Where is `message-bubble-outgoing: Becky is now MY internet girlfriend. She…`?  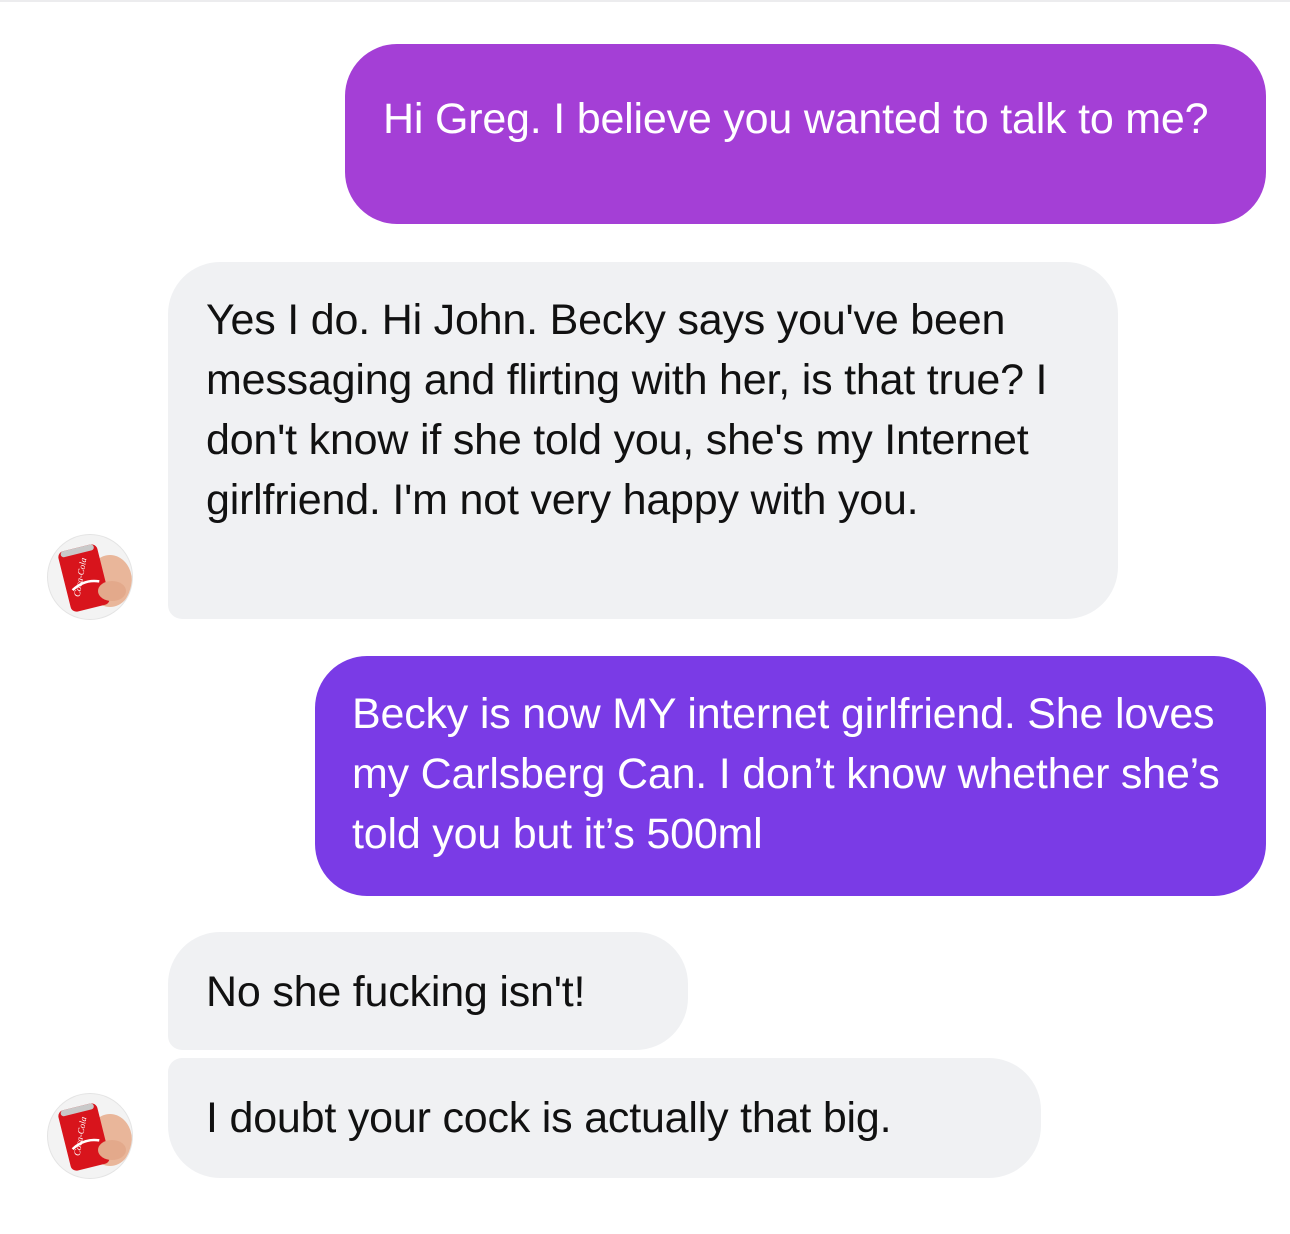
message-bubble-outgoing: Becky is now MY internet girlfriend. She… is located at coordinates (790, 776).